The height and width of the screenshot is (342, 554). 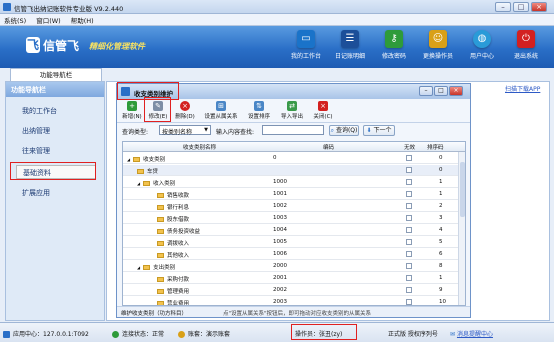 What do you see at coordinates (204, 333) in the screenshot?
I see `account-status: 账套：演示账套` at bounding box center [204, 333].